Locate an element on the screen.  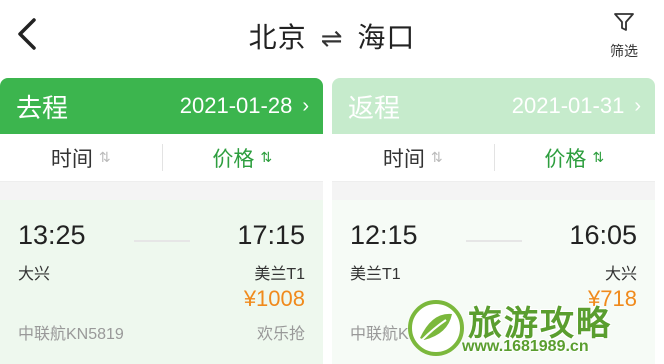
return-date-text: 2021-01-31 is located at coordinates (568, 105).